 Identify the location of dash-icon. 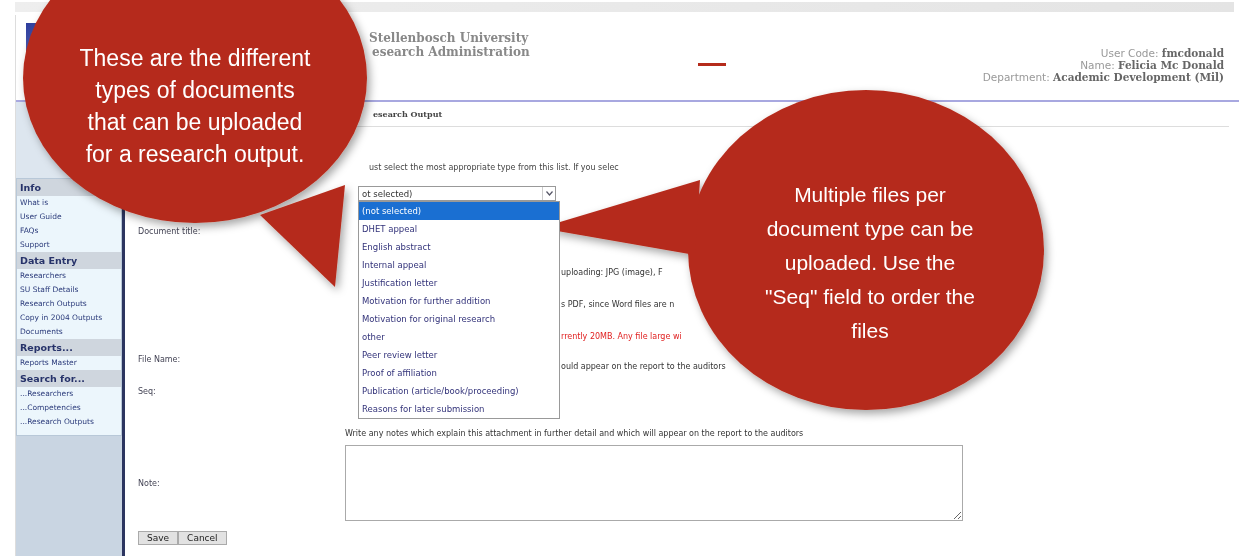
(711, 64).